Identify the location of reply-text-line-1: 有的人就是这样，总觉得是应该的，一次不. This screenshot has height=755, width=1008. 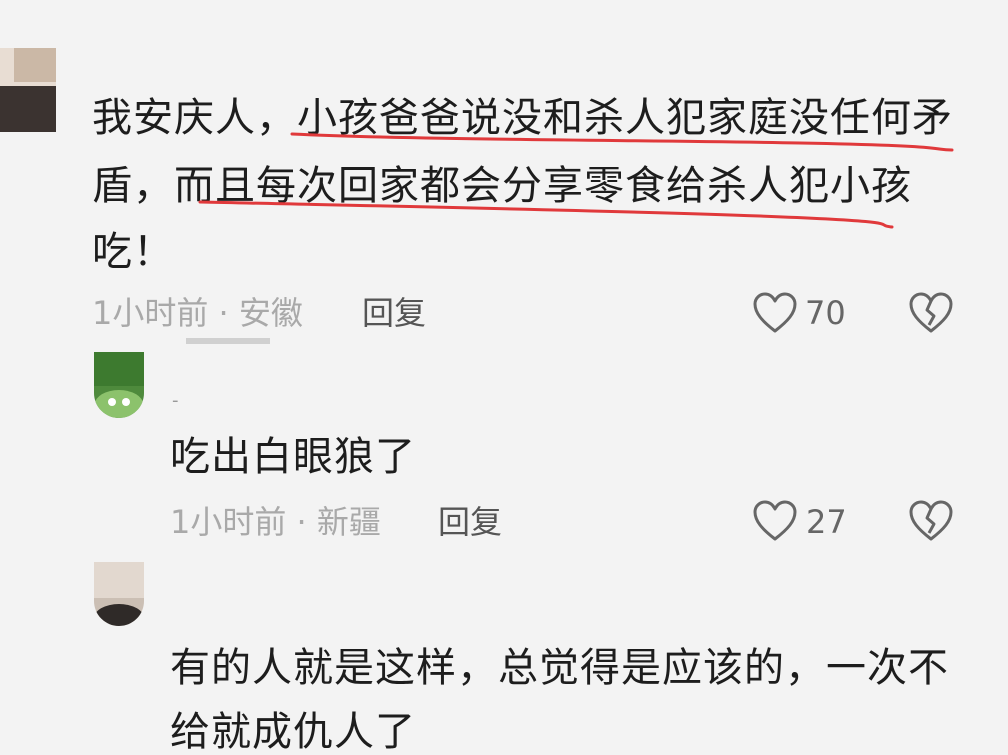
(559, 668).